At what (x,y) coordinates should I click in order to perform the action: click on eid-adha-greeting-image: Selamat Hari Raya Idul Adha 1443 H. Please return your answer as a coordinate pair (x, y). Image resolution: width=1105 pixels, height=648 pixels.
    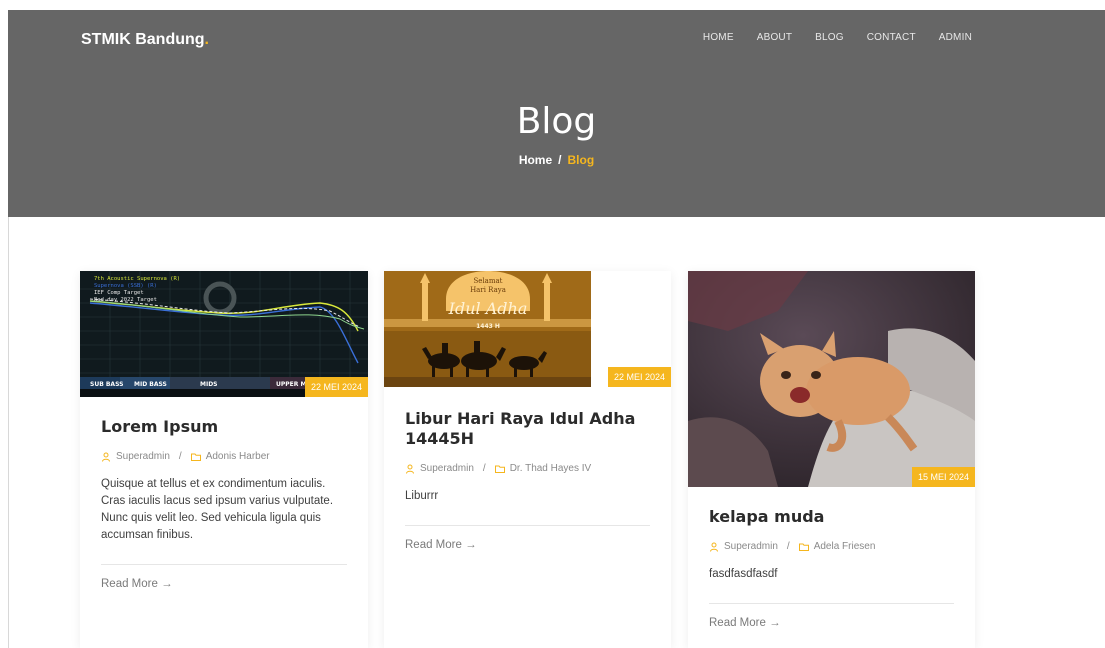
    Looking at the image, I should click on (487, 329).